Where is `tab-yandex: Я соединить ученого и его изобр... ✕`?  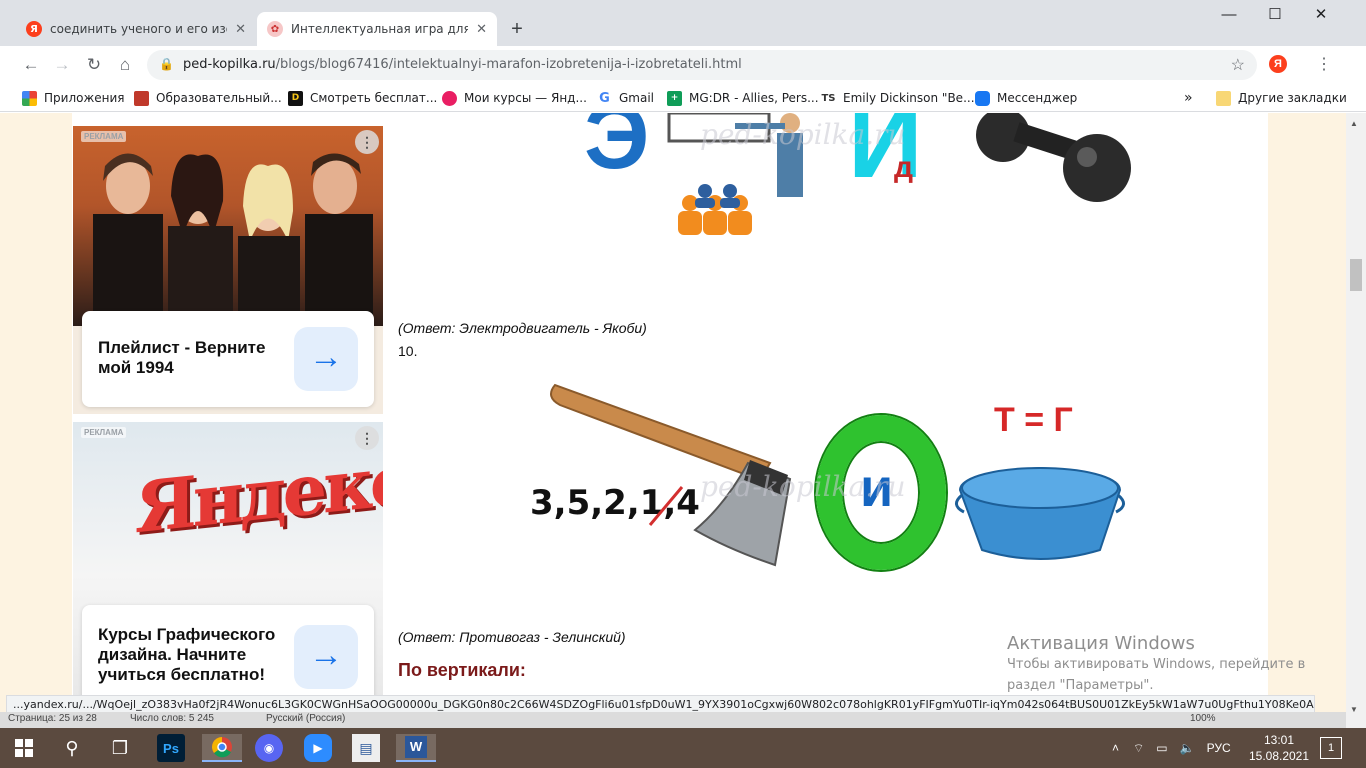 tab-yandex: Я соединить ученого и его изобр... ✕ is located at coordinates (136, 29).